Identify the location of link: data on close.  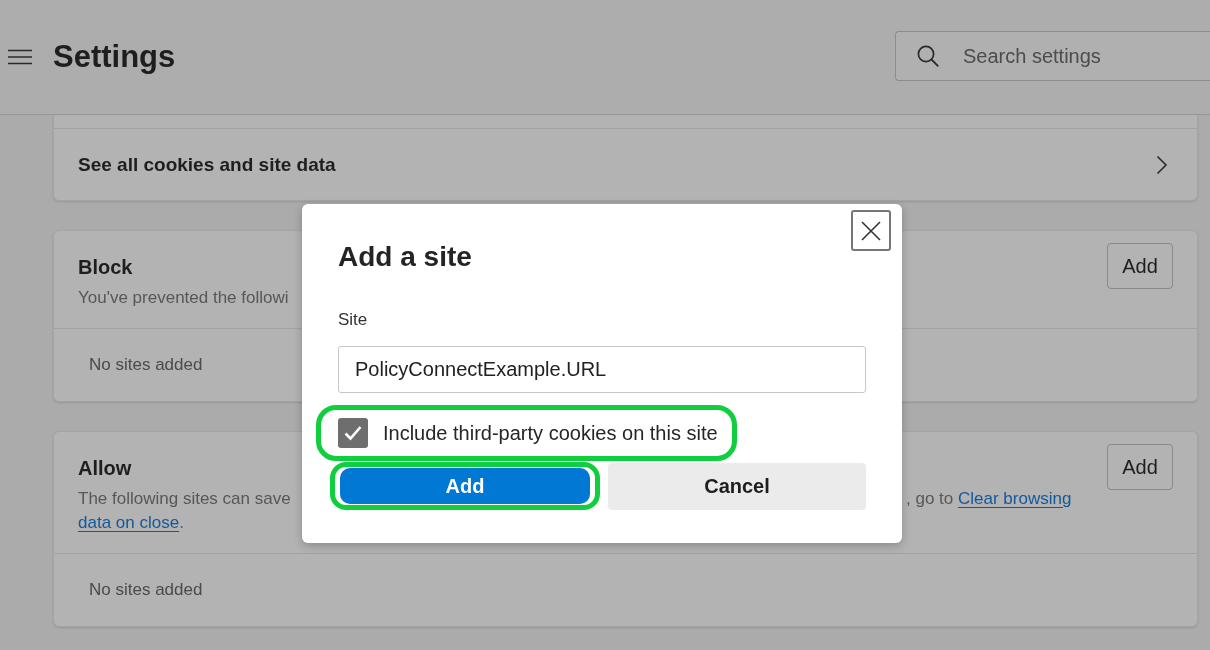
(129, 522).